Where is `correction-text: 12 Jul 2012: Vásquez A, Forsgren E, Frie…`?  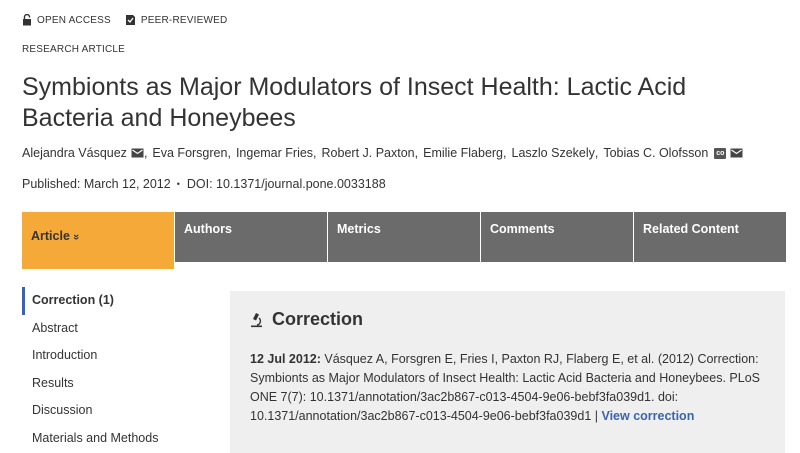
correction-text: 12 Jul 2012: Vásquez A, Forsgren E, Frie… is located at coordinates (507, 388).